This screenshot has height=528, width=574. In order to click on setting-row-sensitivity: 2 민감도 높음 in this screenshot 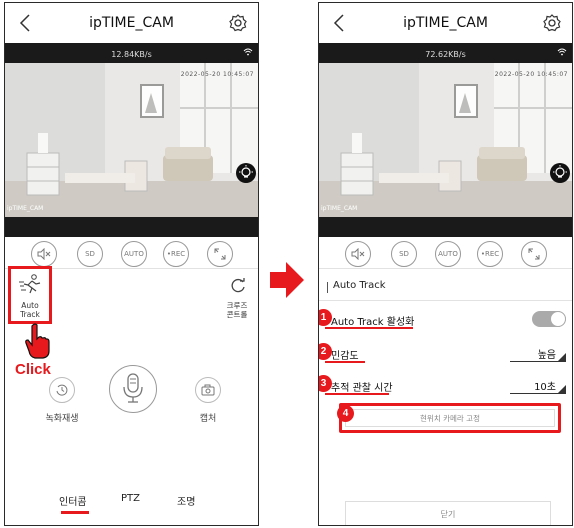, I will do `click(445, 354)`.